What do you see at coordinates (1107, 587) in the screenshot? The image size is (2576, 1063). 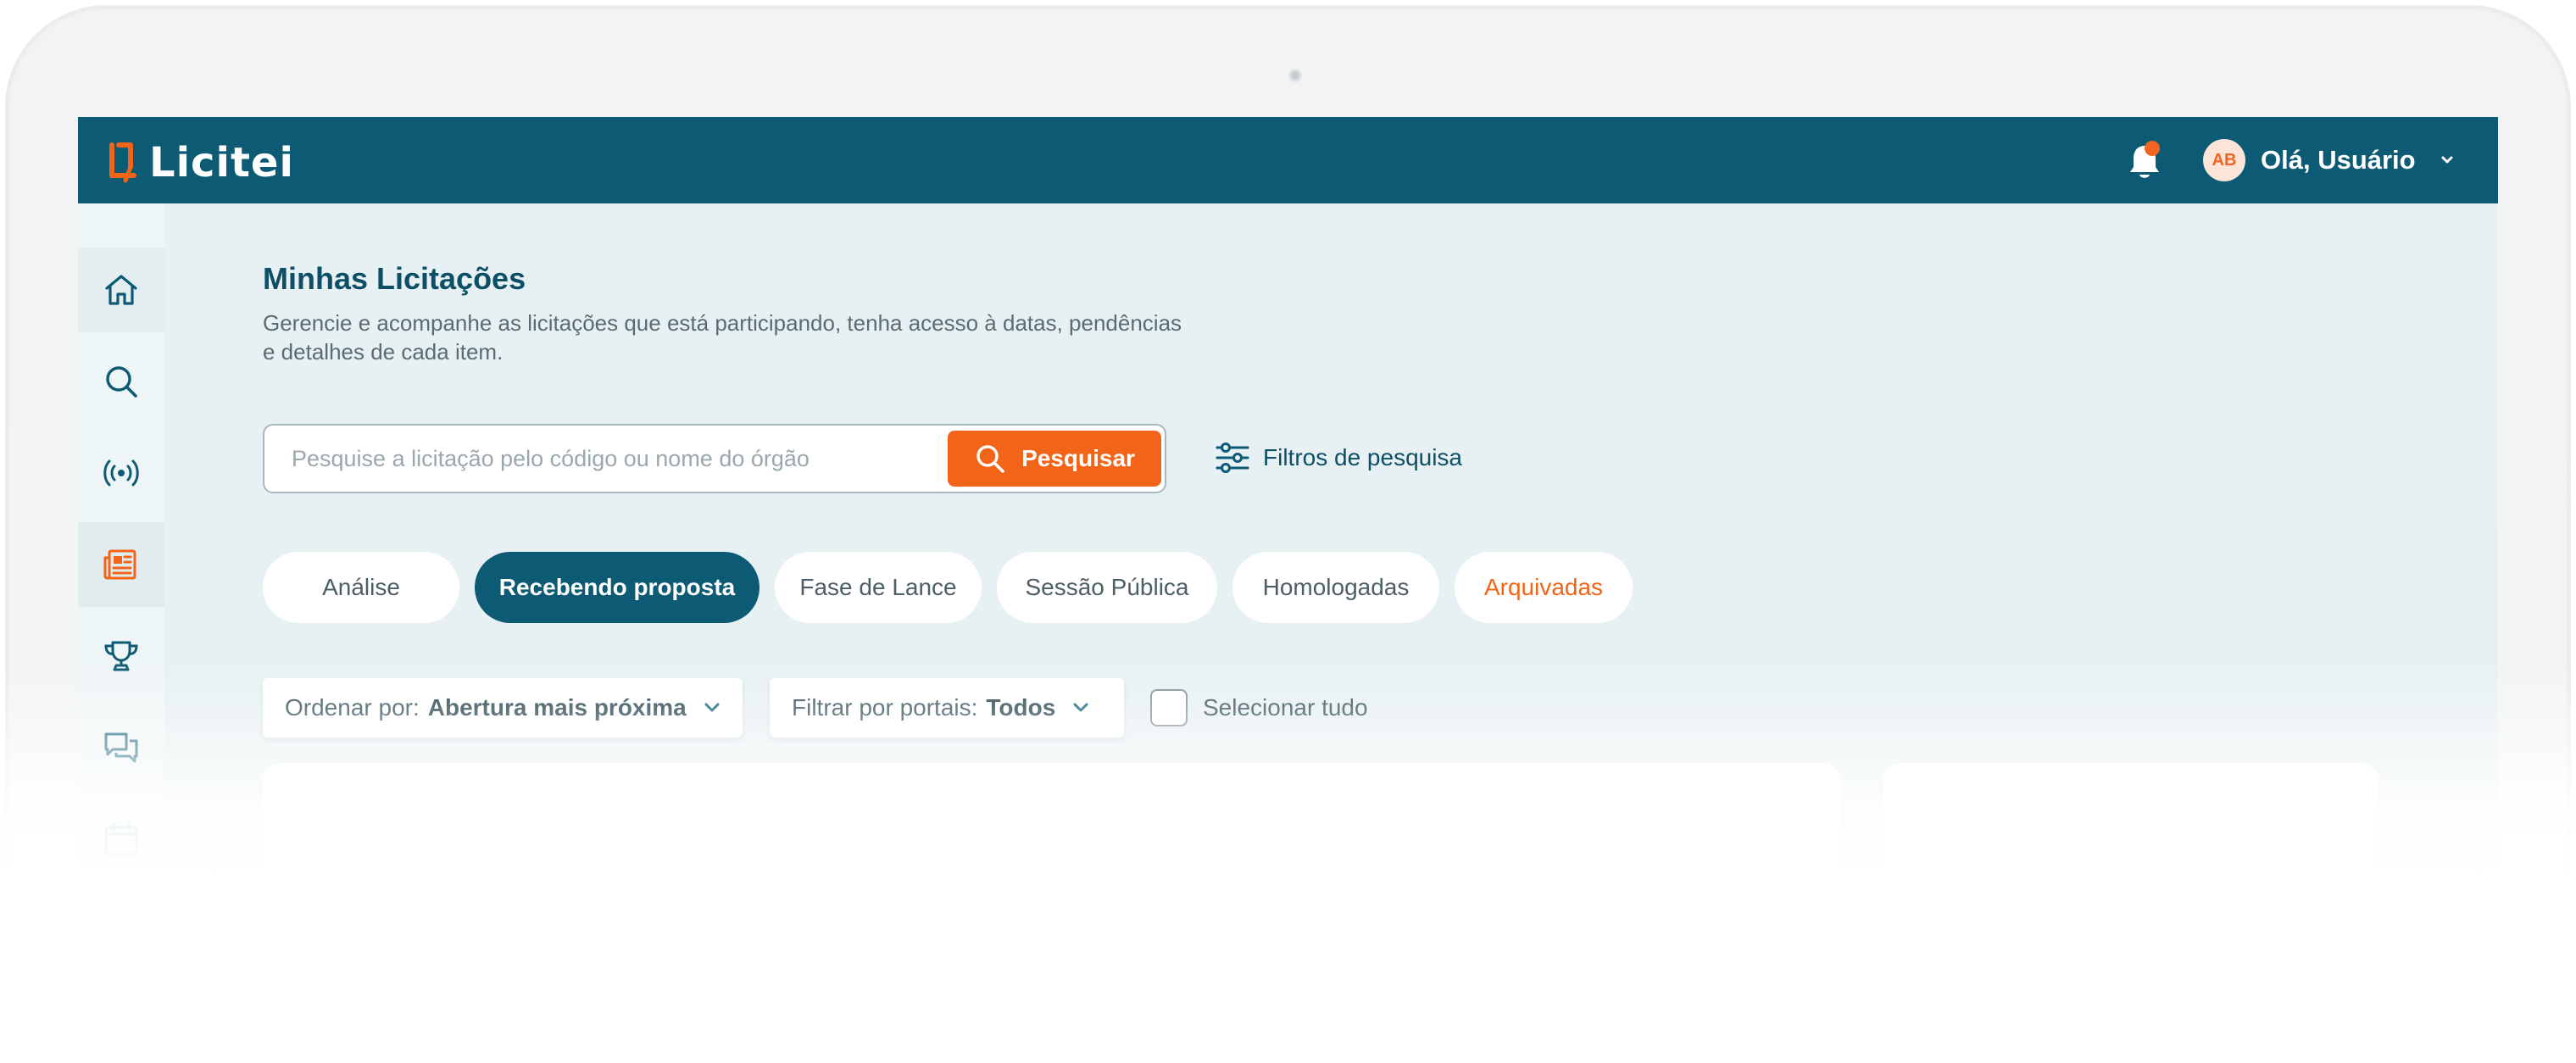 I see `tab-sessao-publica: Sessão Pública` at bounding box center [1107, 587].